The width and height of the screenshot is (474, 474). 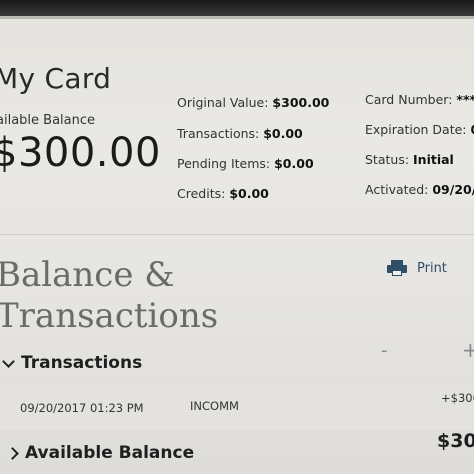 I want to click on card-title: My Card, so click(x=56, y=78).